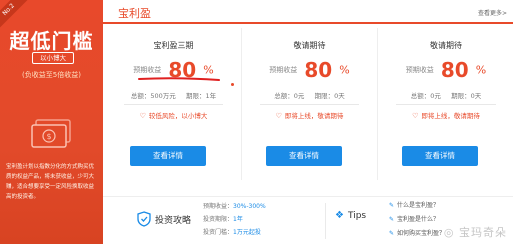 The width and height of the screenshot is (513, 244). I want to click on top-tab-bar: 宝利盈 查看更多>, so click(308, 12).